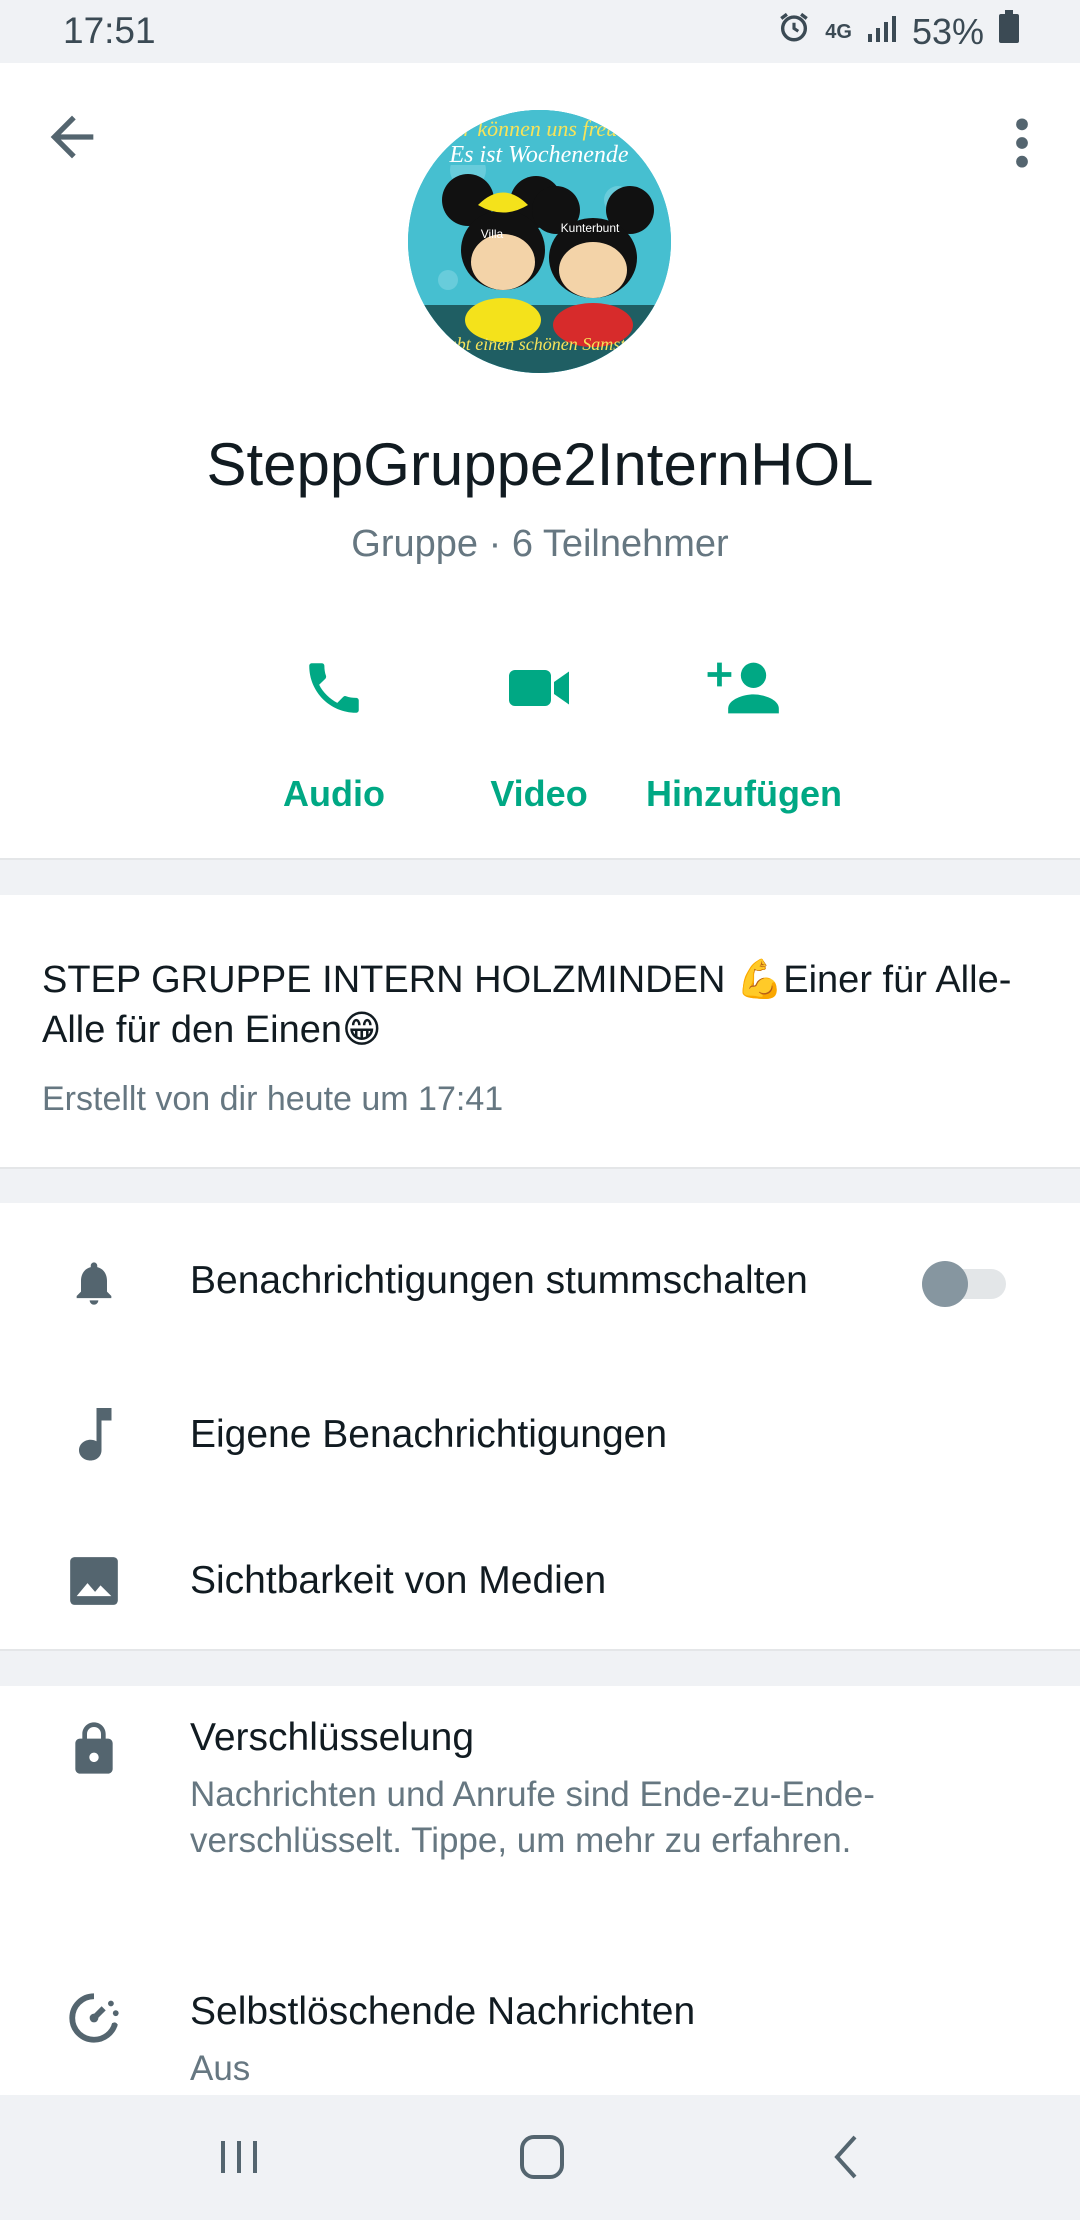 This screenshot has width=1080, height=2220. I want to click on chevron-left-icon, so click(845, 2157).